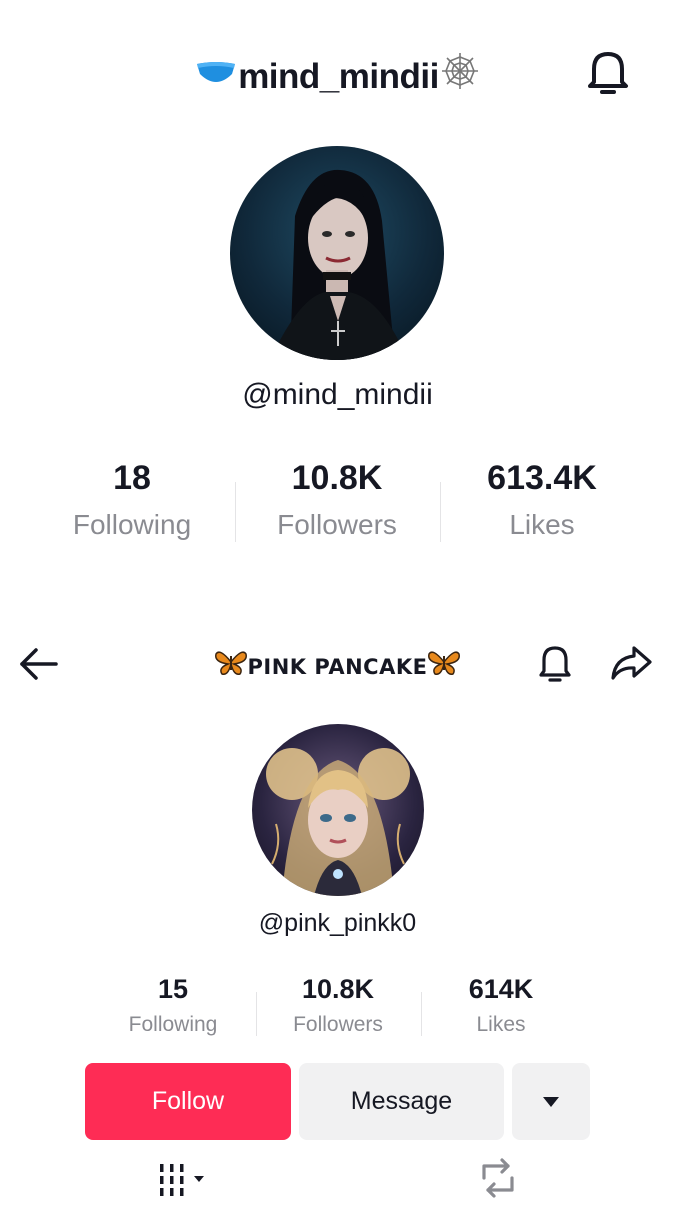  Describe the element at coordinates (542, 478) in the screenshot. I see `likes-count: 613.4K` at that location.